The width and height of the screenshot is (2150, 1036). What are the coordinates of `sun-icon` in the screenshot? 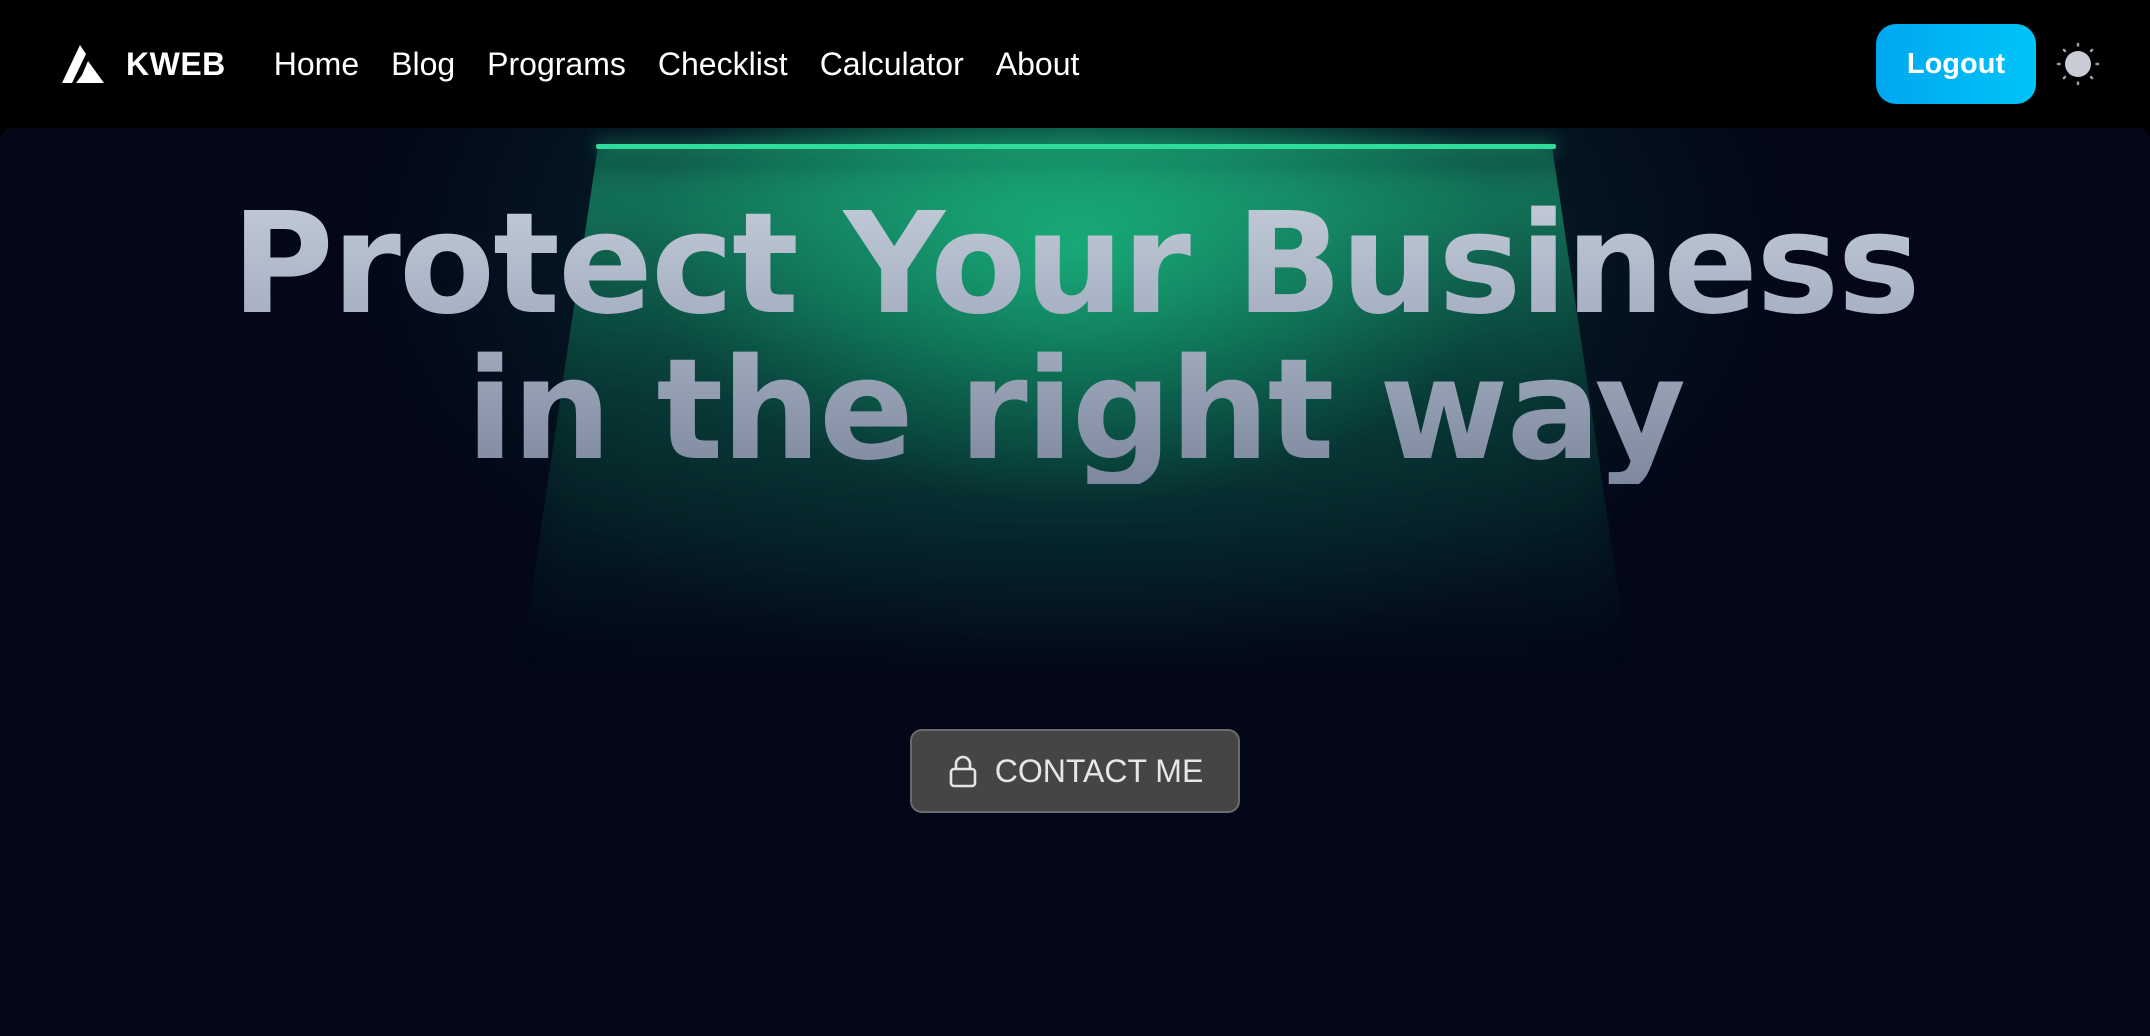 It's located at (2078, 64).